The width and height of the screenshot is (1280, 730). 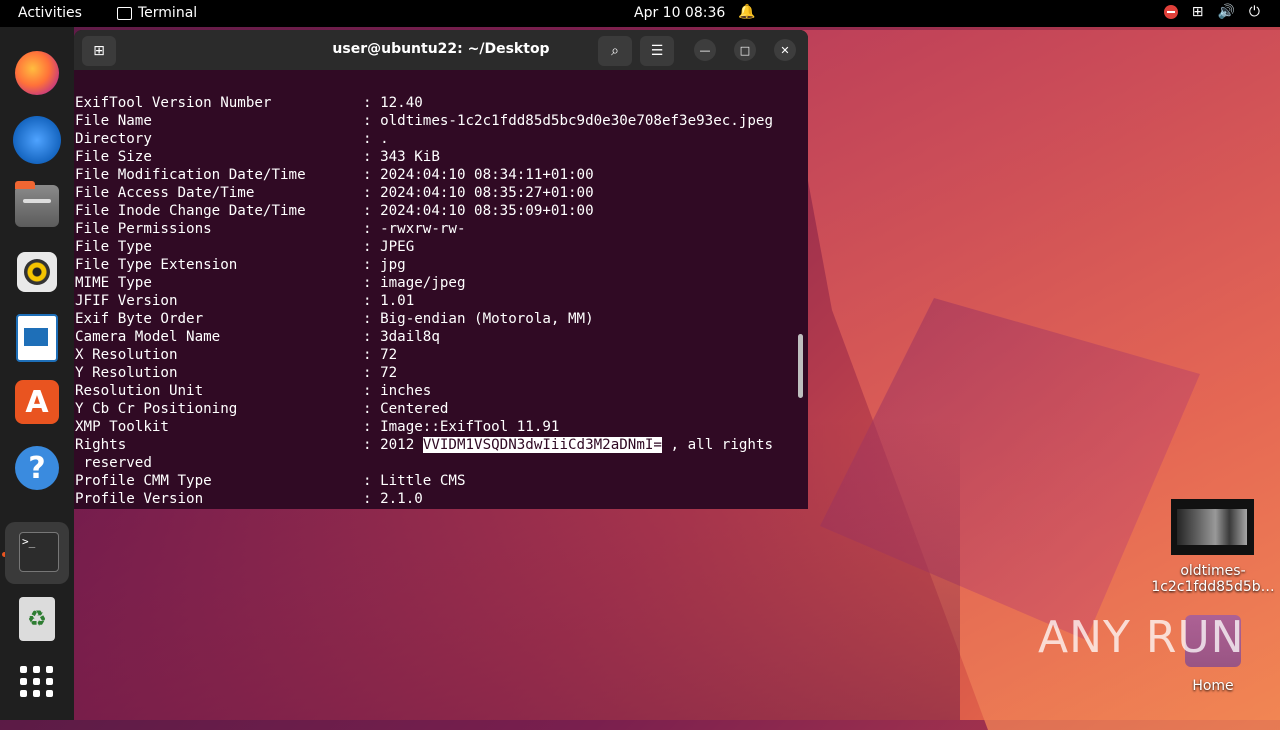 I want to click on app-menu: Terminal, so click(x=157, y=13).